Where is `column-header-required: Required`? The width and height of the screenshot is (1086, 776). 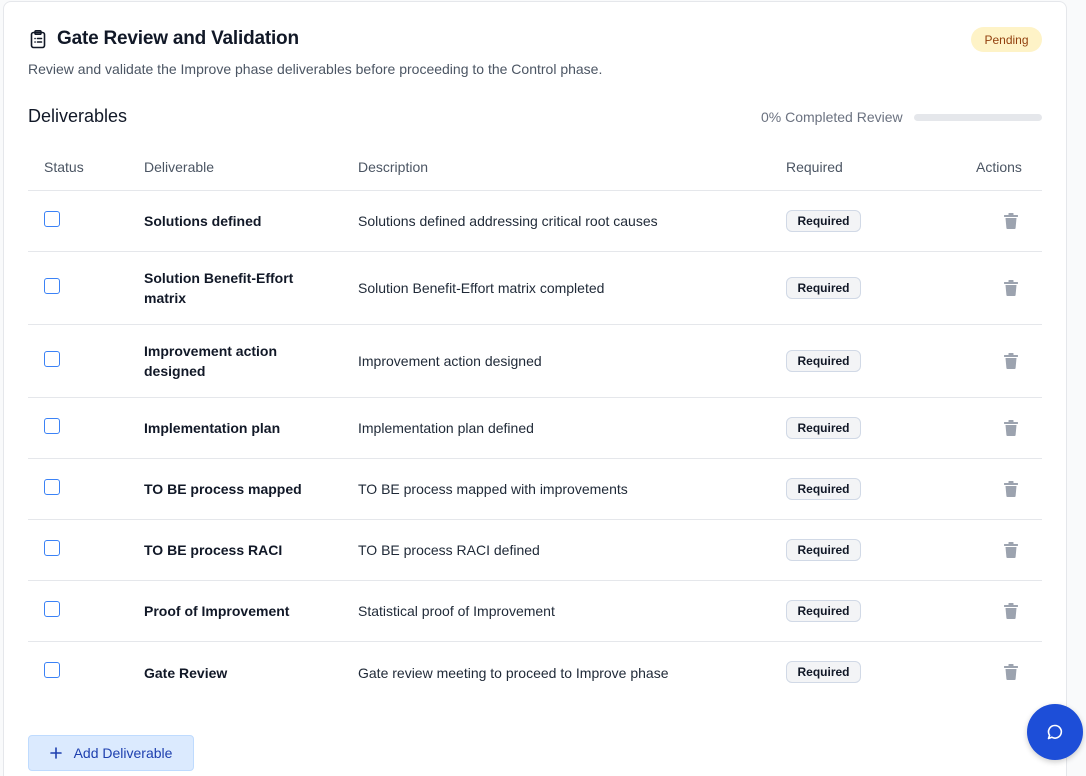
column-header-required: Required is located at coordinates (814, 167).